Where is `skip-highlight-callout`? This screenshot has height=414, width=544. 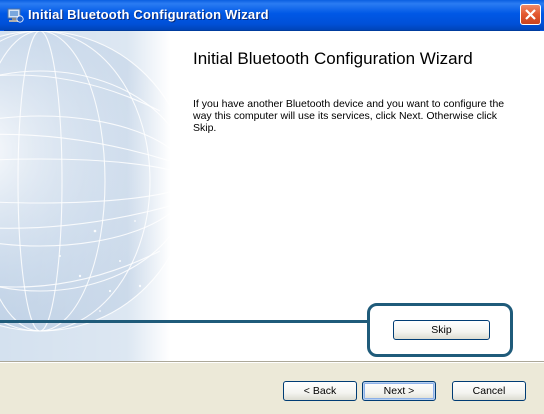 skip-highlight-callout is located at coordinates (440, 330).